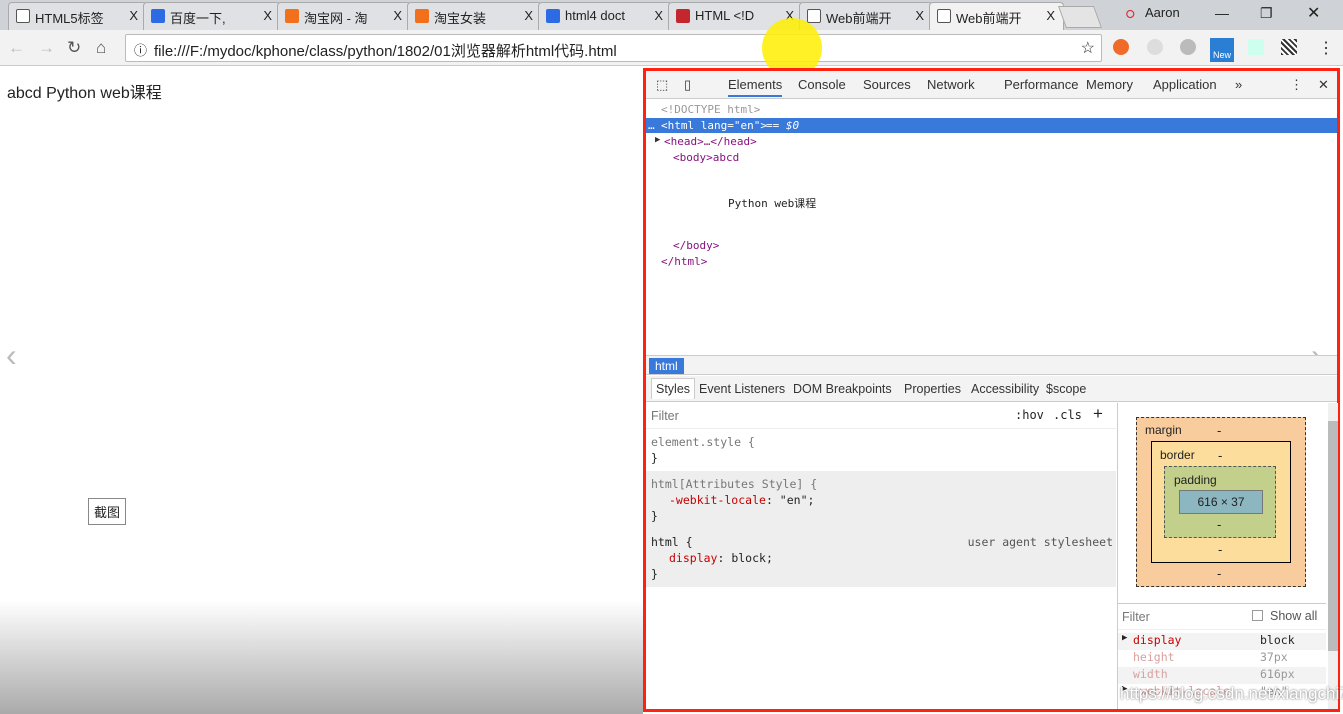  Describe the element at coordinates (1136, 617) in the screenshot. I see `computed-filter-input: Filter` at that location.